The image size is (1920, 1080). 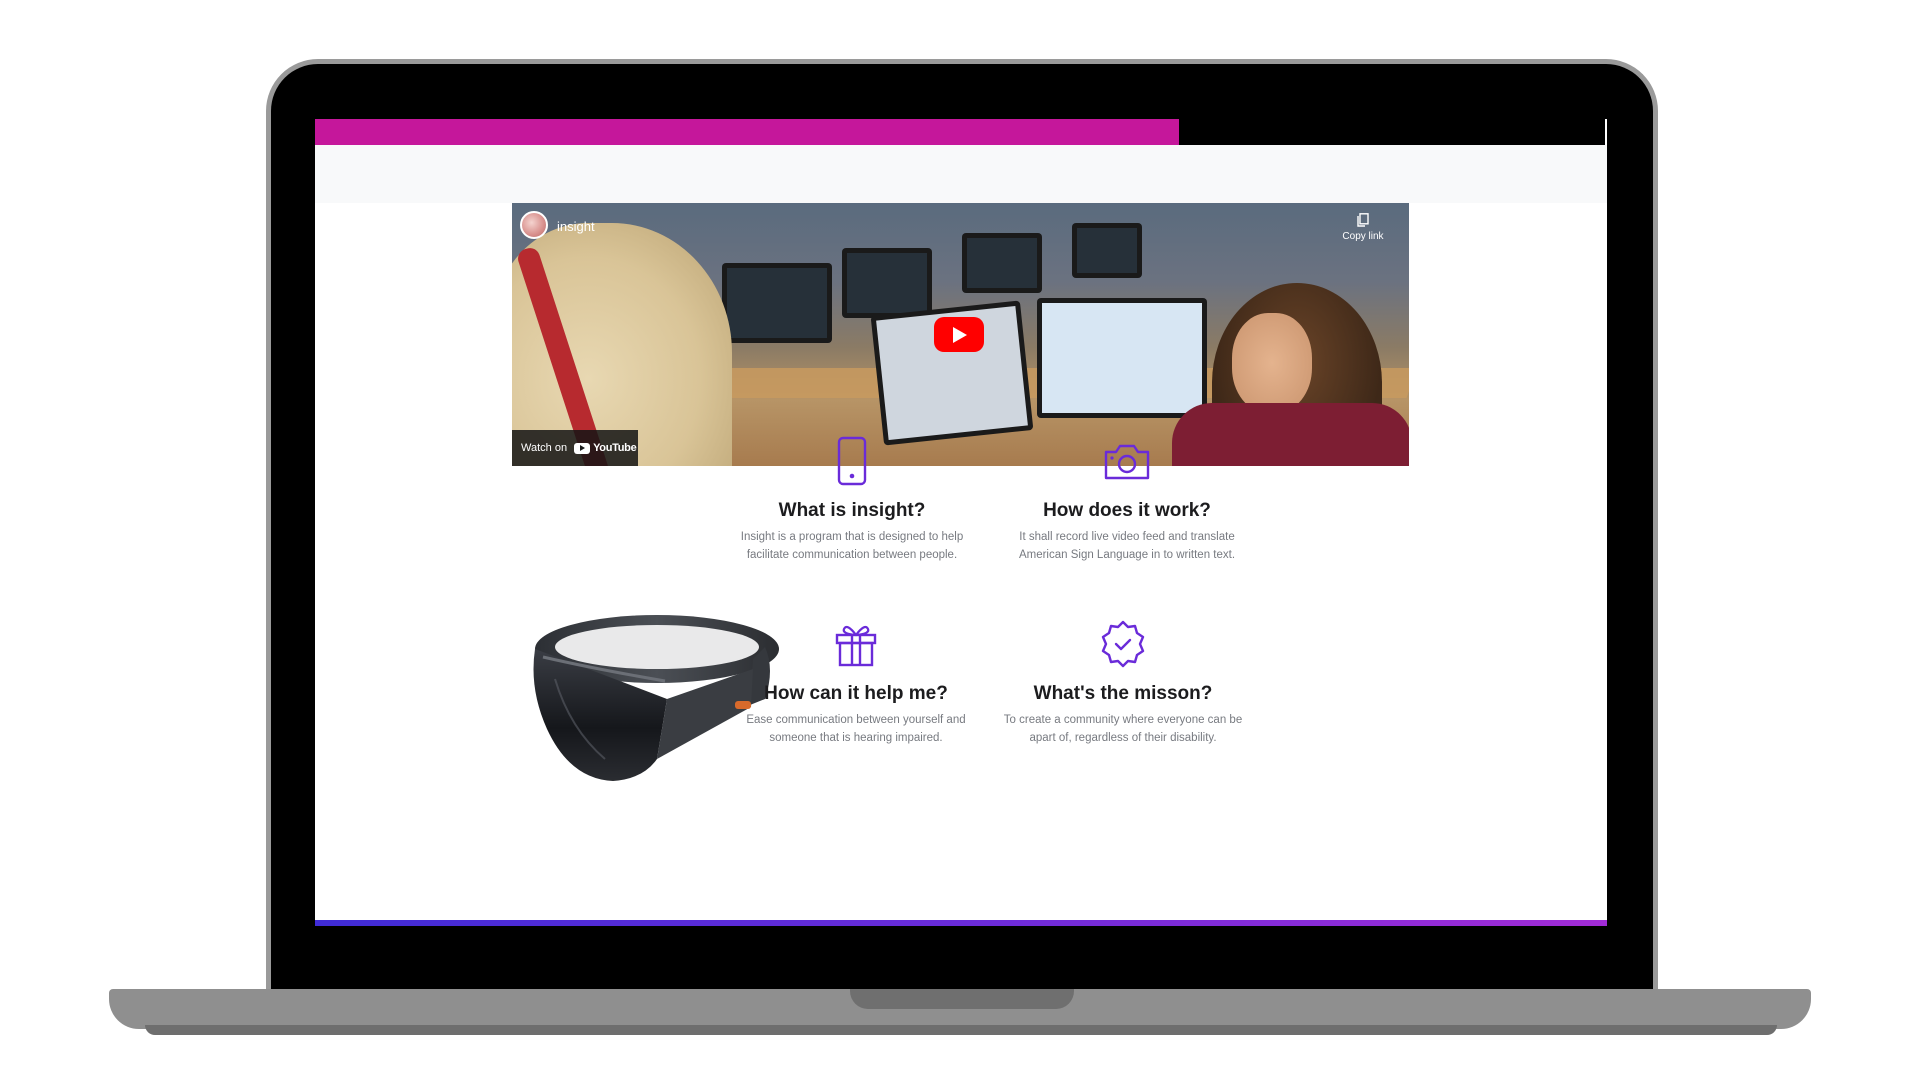 I want to click on youtube-logo: YouTube, so click(x=605, y=448).